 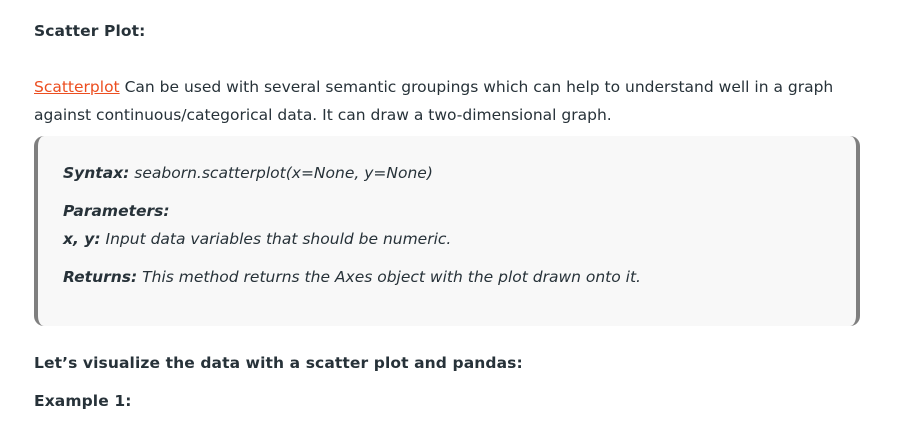 What do you see at coordinates (281, 173) in the screenshot?
I see `syntax-value: seaborn.scatterplot(x=None, y=None)` at bounding box center [281, 173].